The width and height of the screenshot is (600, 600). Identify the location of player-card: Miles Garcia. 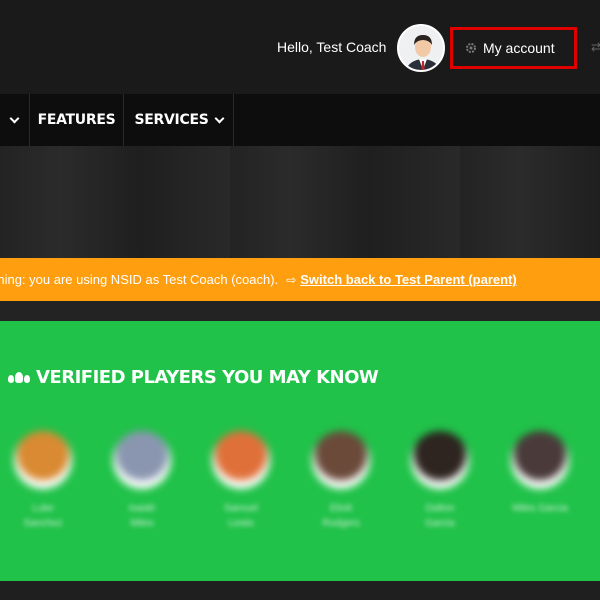
(540, 473).